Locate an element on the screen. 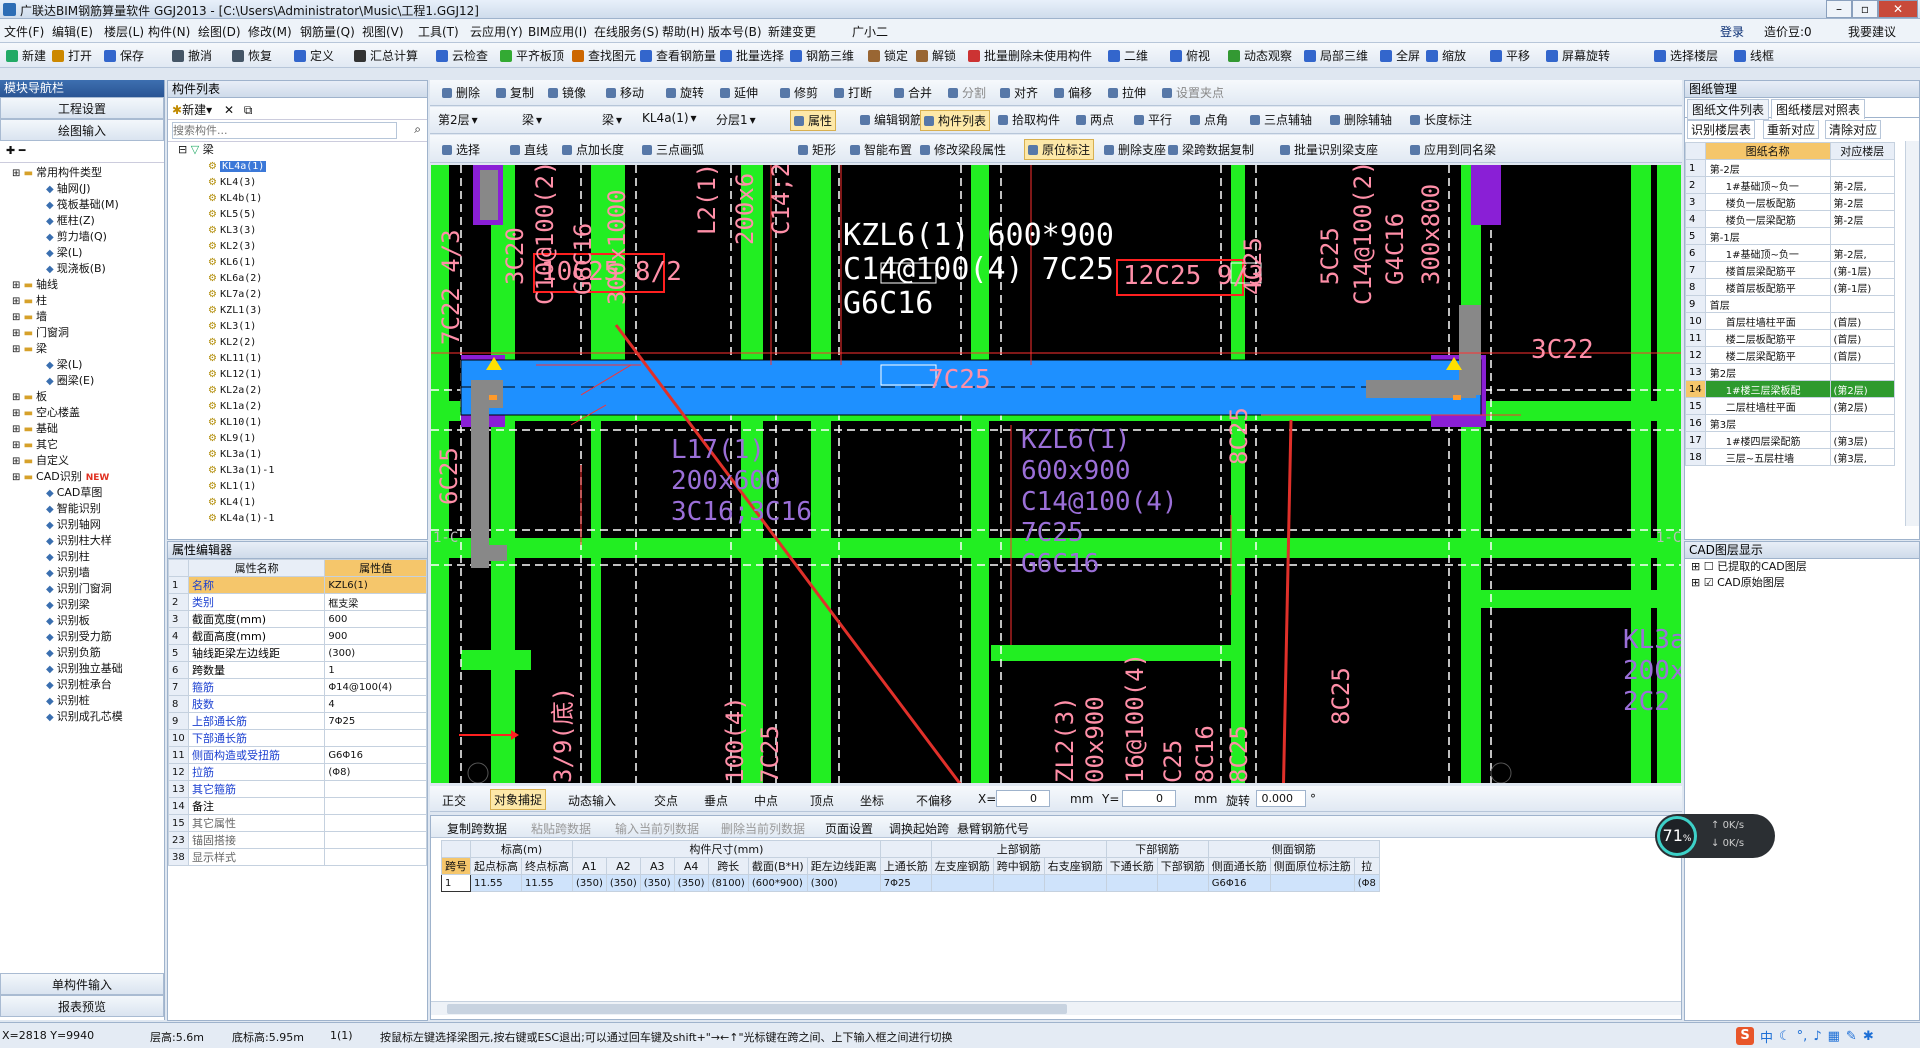 This screenshot has height=1048, width=1920. maximize-button: ▫ is located at coordinates (1865, 9).